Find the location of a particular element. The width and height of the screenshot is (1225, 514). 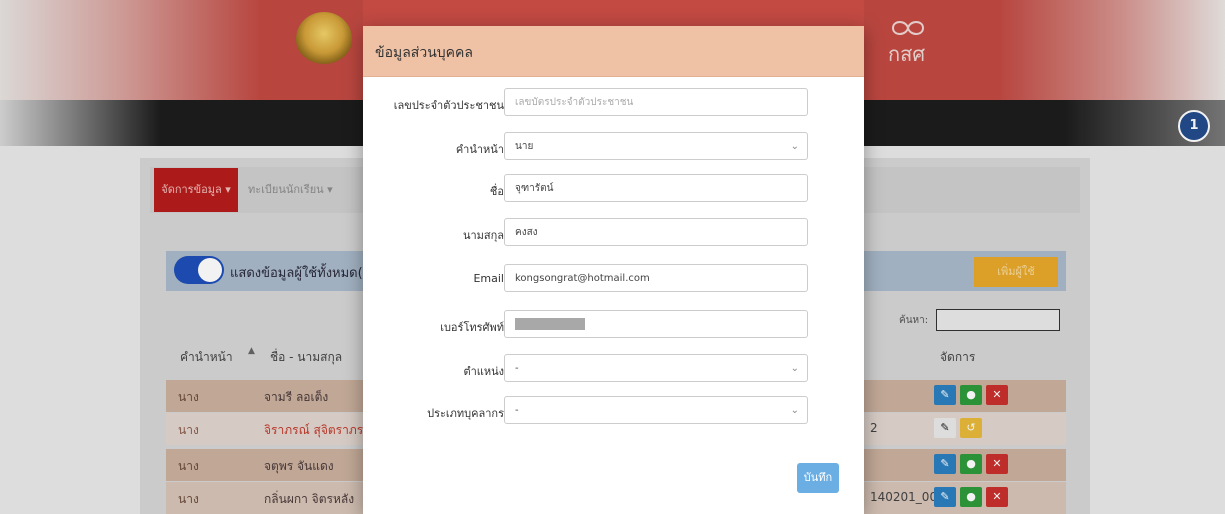

first-name-row: ชื่อ จุฑารัตน์ is located at coordinates (613, 189).